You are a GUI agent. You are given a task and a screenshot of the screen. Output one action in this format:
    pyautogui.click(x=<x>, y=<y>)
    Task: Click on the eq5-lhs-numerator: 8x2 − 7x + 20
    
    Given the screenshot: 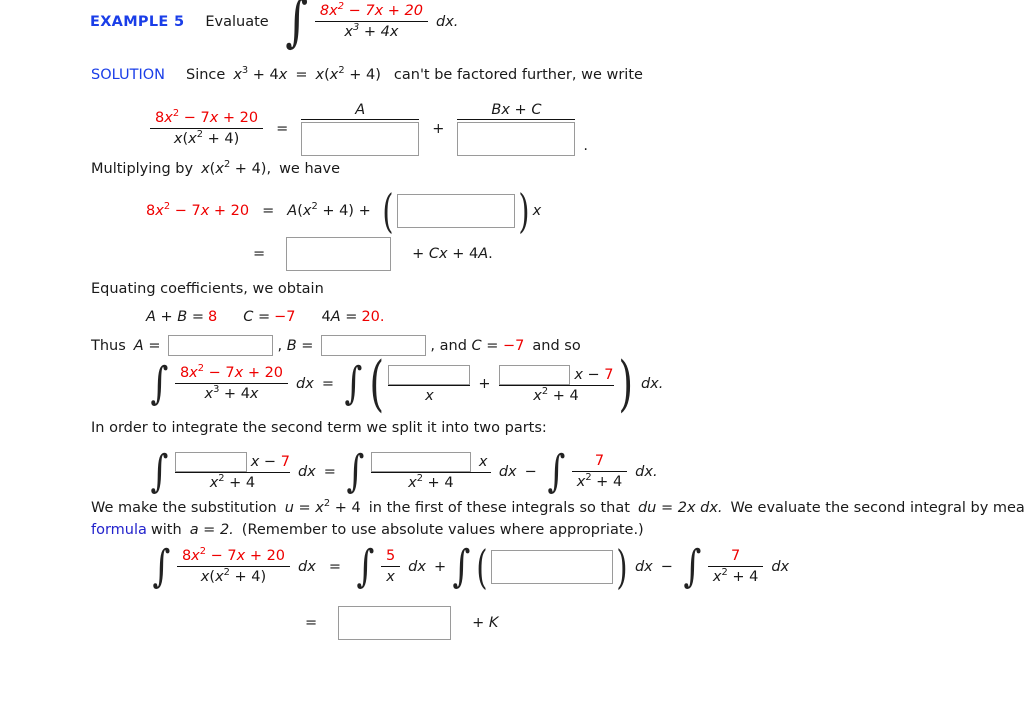 What is the action you would take?
    pyautogui.click(x=233, y=555)
    